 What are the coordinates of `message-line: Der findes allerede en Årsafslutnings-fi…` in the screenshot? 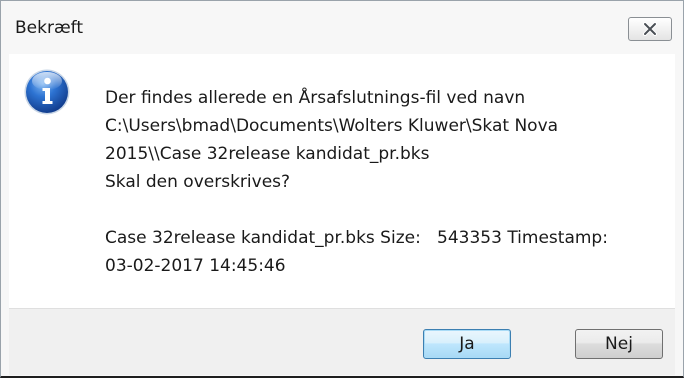 It's located at (315, 98).